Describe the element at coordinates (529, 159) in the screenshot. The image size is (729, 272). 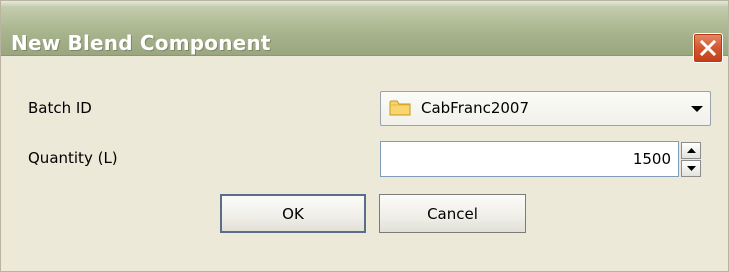
I see `quantity-input: 1500` at that location.